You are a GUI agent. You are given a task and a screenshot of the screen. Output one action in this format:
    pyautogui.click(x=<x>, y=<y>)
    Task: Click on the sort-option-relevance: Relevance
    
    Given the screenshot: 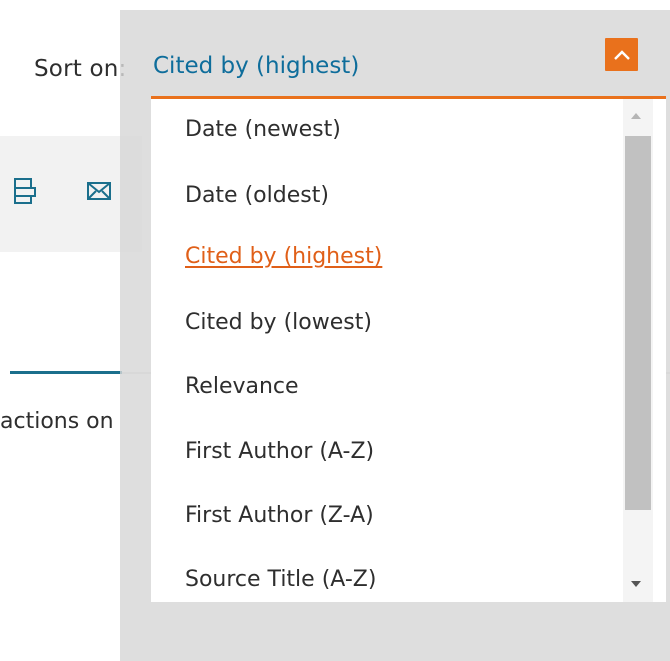 What is the action you would take?
    pyautogui.click(x=242, y=386)
    